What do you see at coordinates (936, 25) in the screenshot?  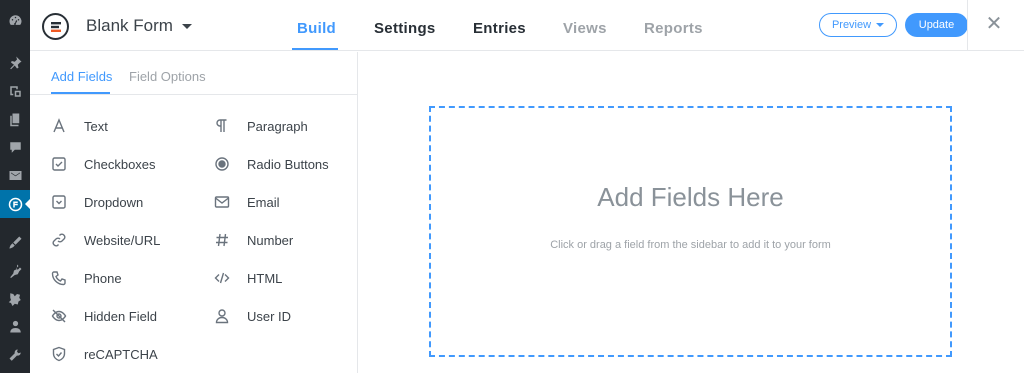 I see `update-button: Update` at bounding box center [936, 25].